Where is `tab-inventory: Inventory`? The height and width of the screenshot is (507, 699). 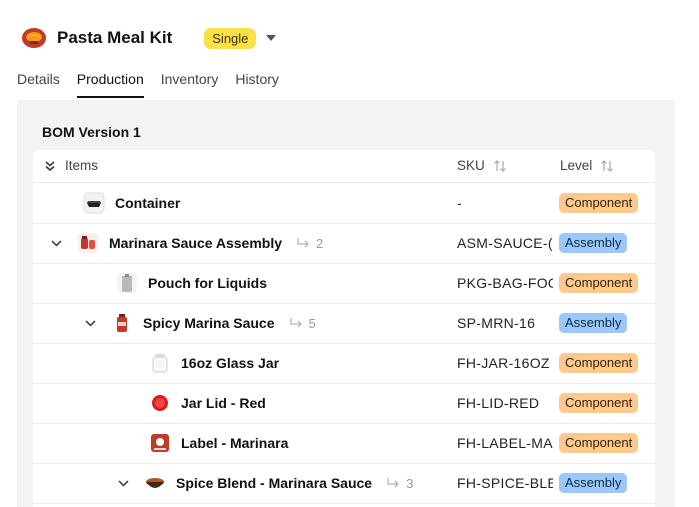
tab-inventory: Inventory is located at coordinates (190, 83).